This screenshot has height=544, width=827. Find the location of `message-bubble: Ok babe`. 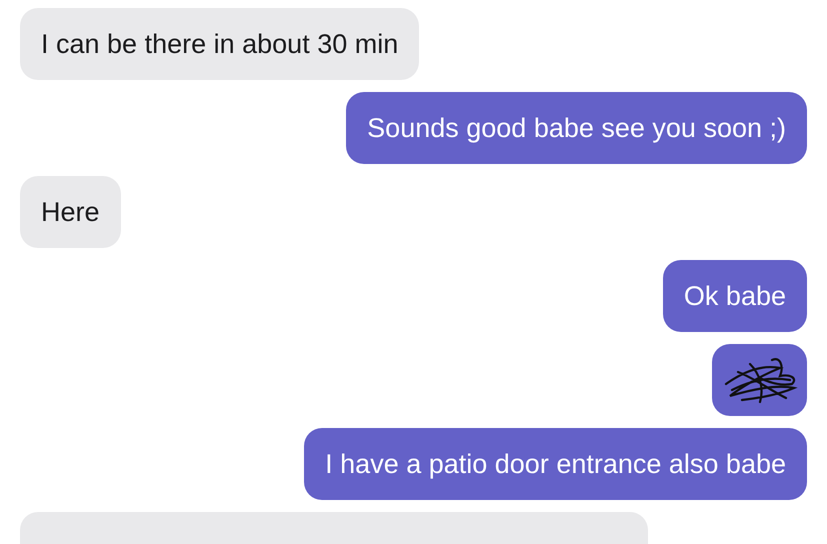

message-bubble: Ok babe is located at coordinates (734, 296).